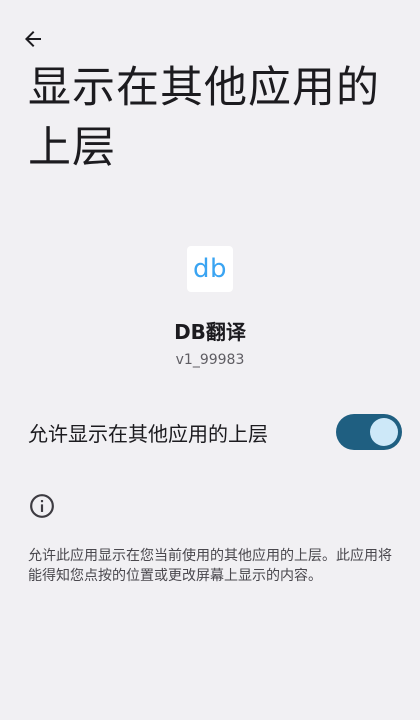  Describe the element at coordinates (369, 432) in the screenshot. I see `permission-toggle` at that location.